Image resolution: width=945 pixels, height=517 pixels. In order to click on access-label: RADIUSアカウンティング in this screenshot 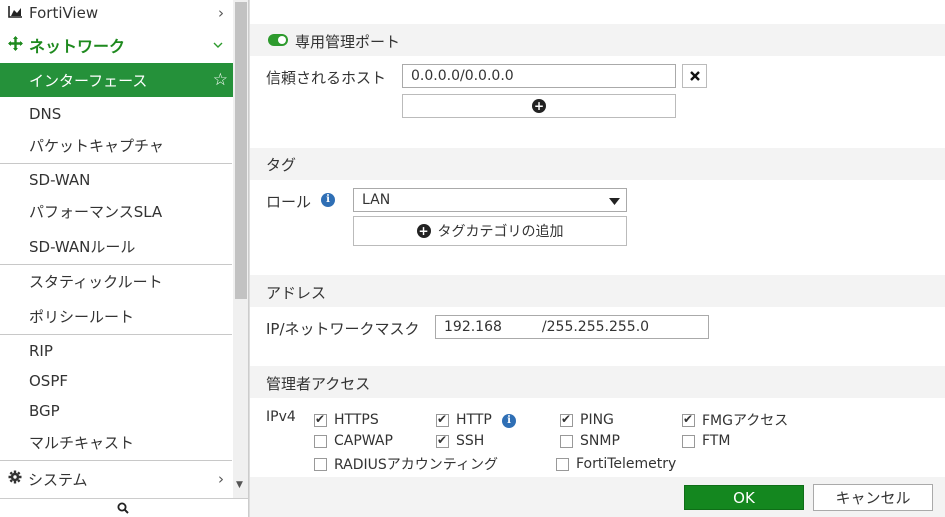, I will do `click(416, 465)`.